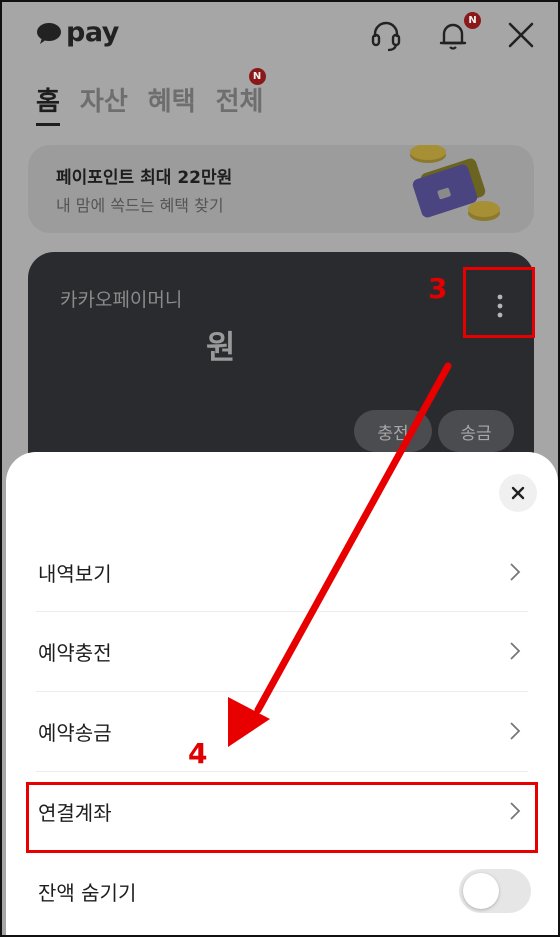  What do you see at coordinates (282, 572) in the screenshot?
I see `menu-item-history: 내역보기` at bounding box center [282, 572].